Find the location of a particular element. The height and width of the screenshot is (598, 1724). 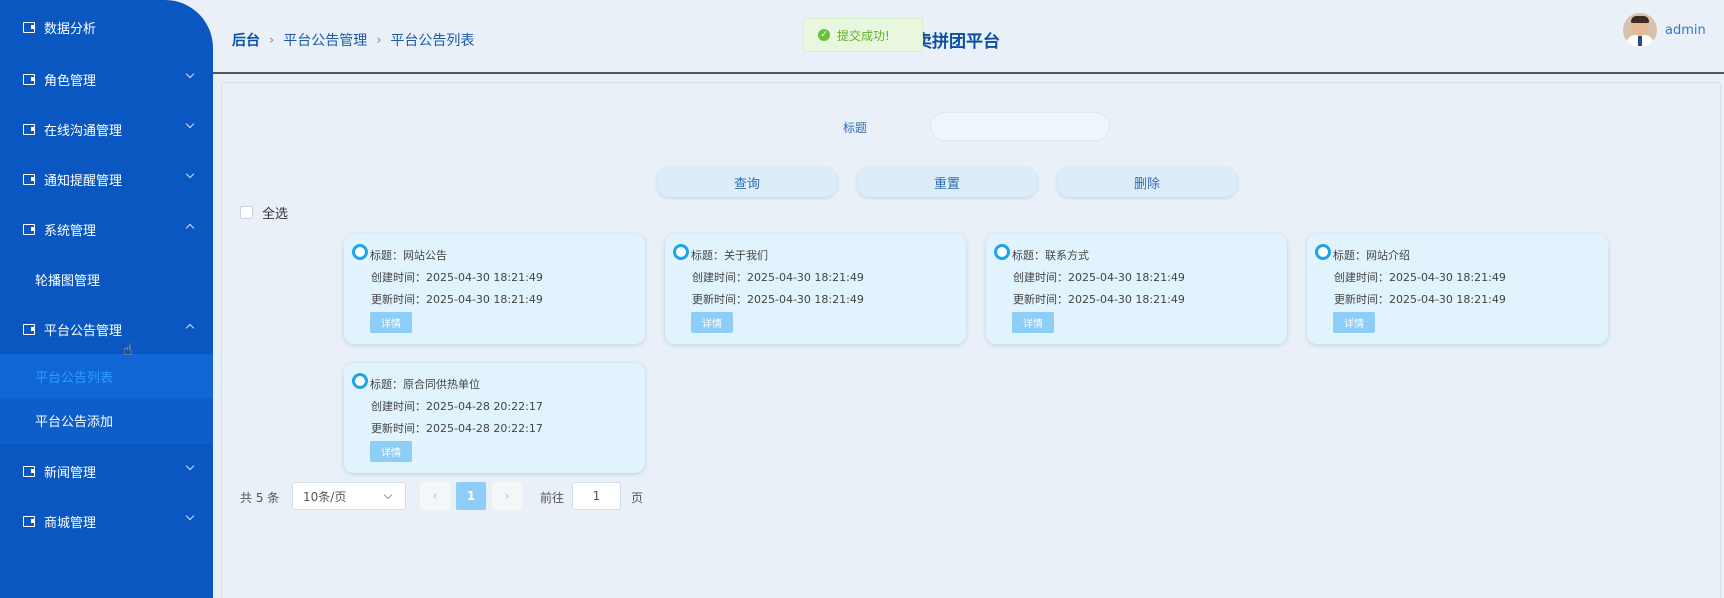

page-size-value: 10条/页 is located at coordinates (325, 496).